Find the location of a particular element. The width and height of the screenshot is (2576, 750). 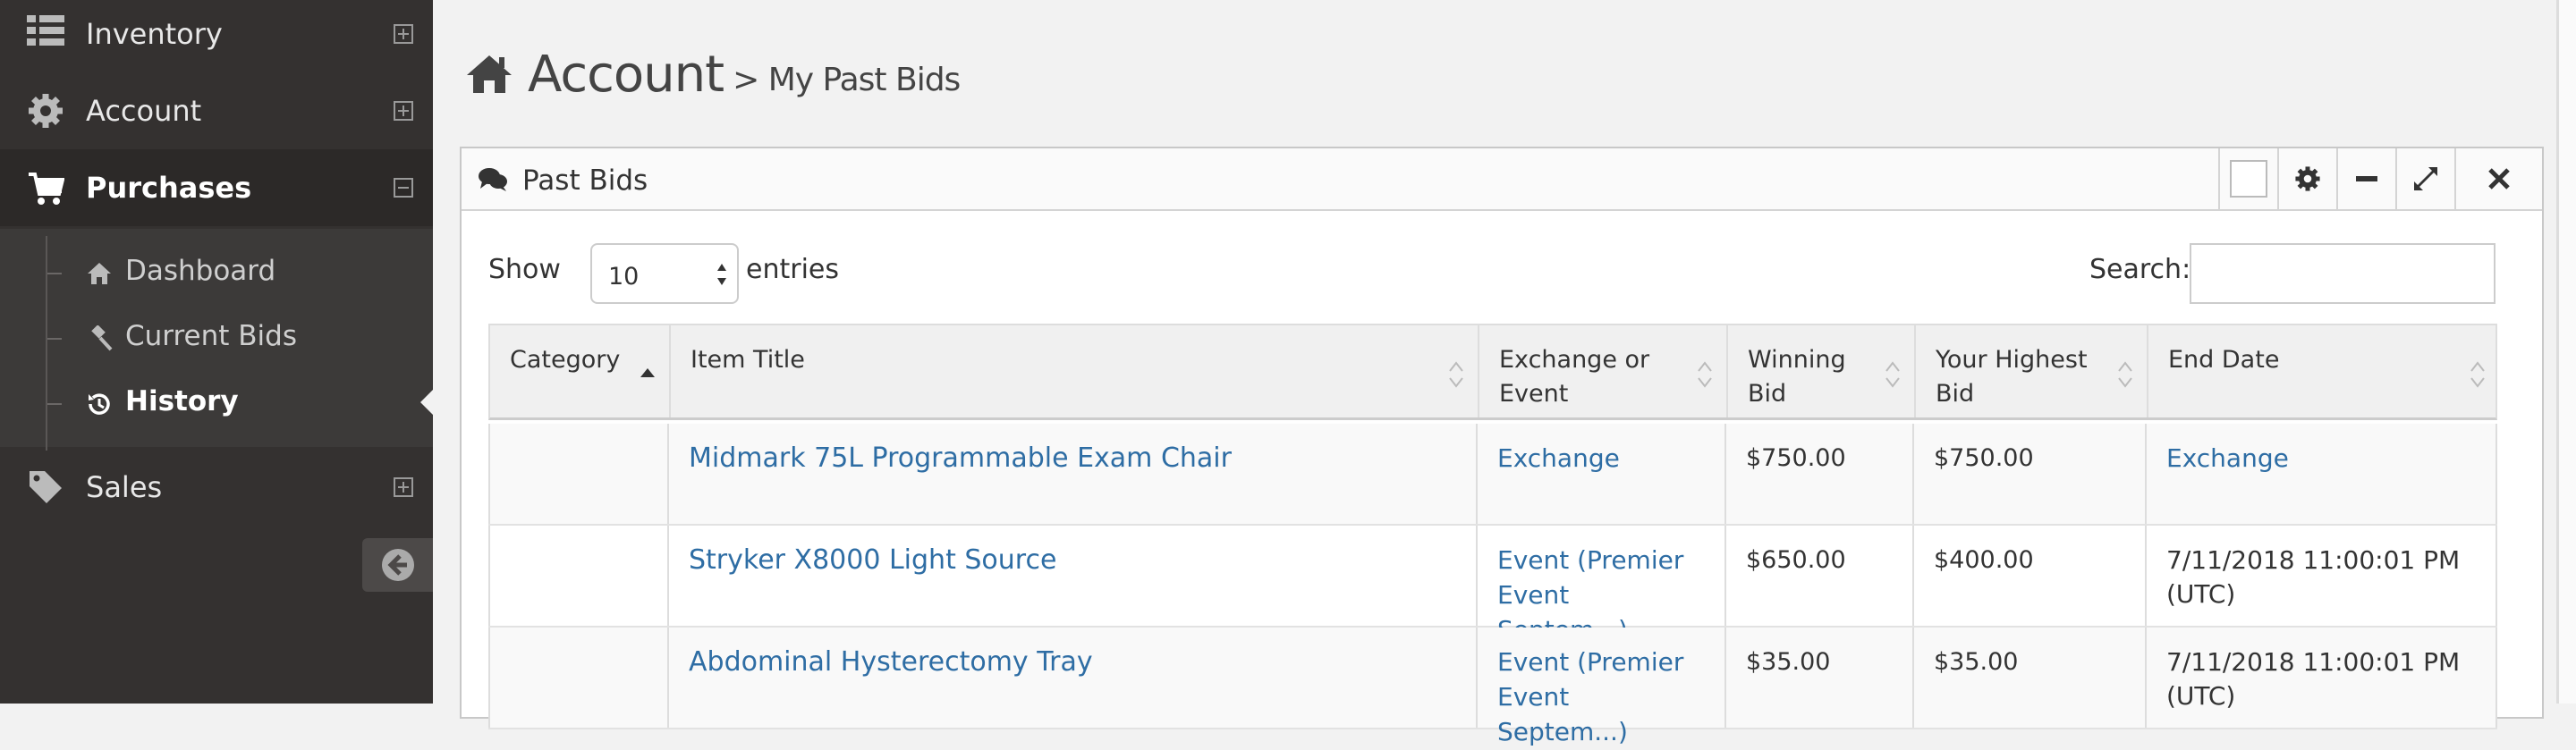

sidebar-item-label: Sales is located at coordinates (124, 487).